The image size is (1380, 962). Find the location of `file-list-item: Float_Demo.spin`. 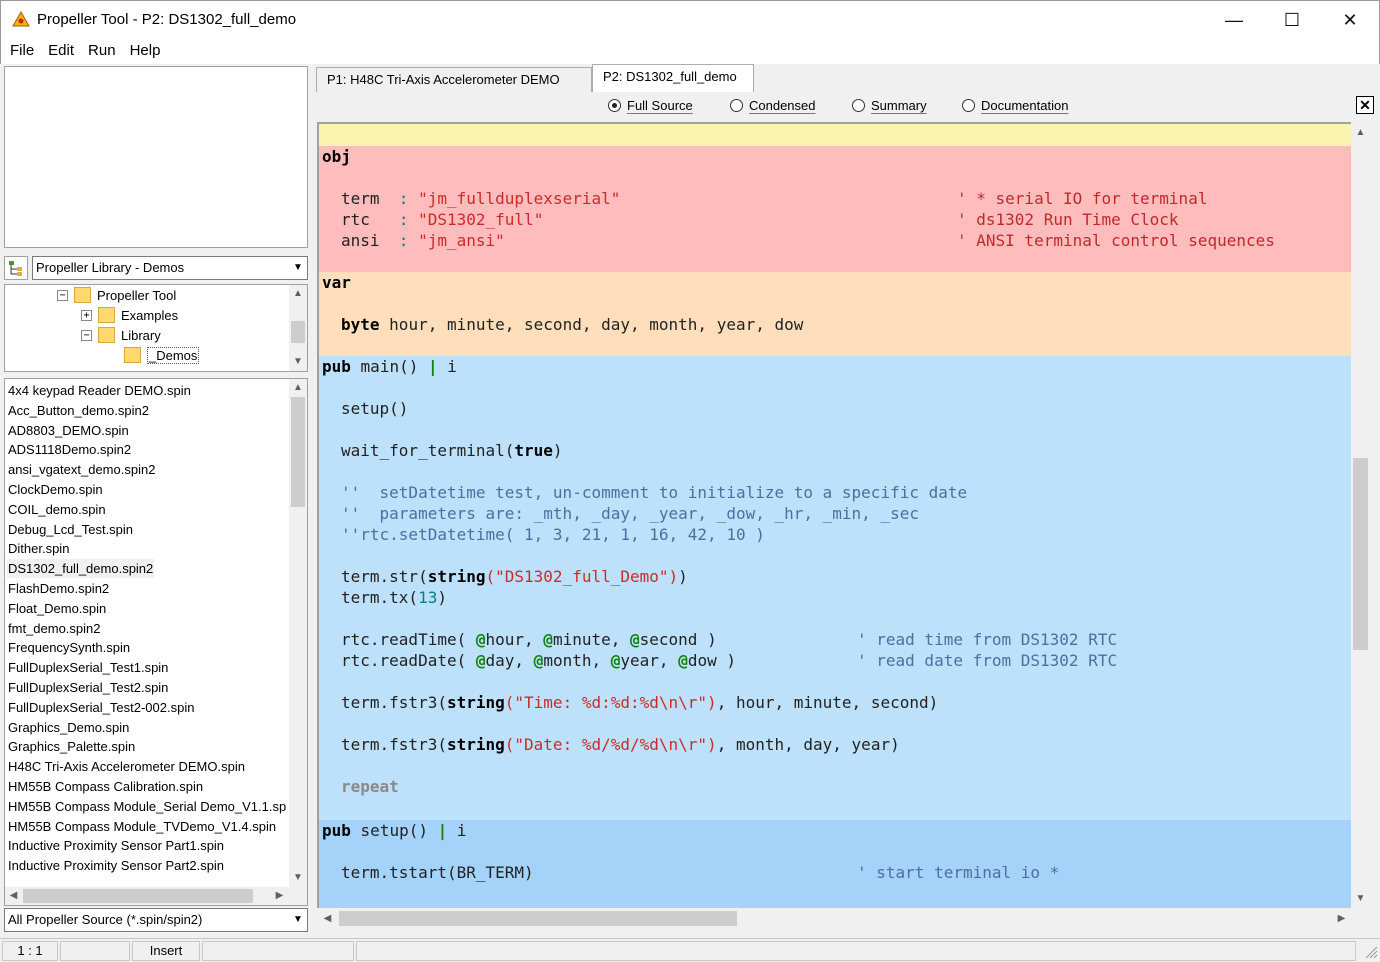

file-list-item: Float_Demo.spin is located at coordinates (57, 608).